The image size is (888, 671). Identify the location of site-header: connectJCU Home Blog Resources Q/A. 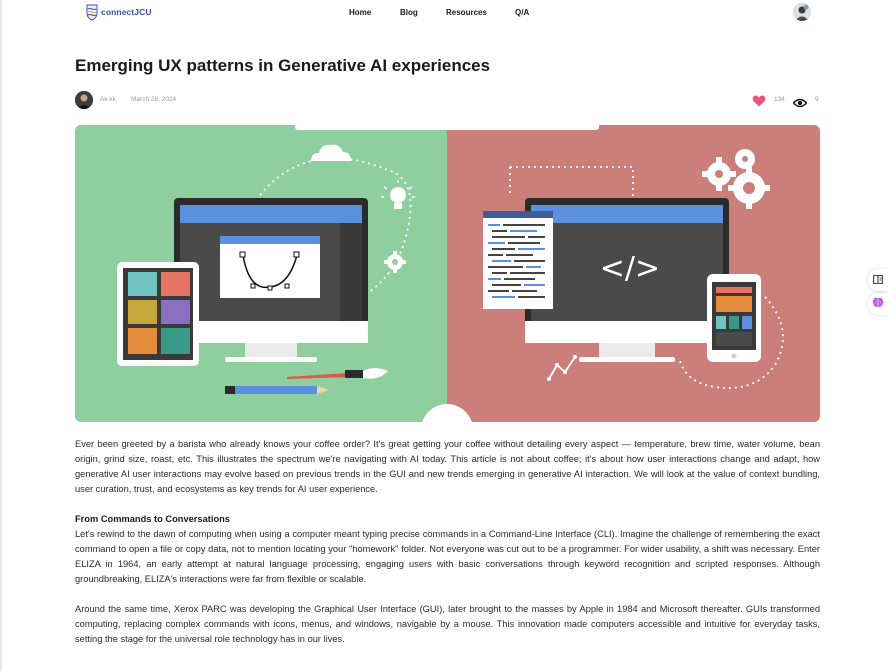
(444, 13).